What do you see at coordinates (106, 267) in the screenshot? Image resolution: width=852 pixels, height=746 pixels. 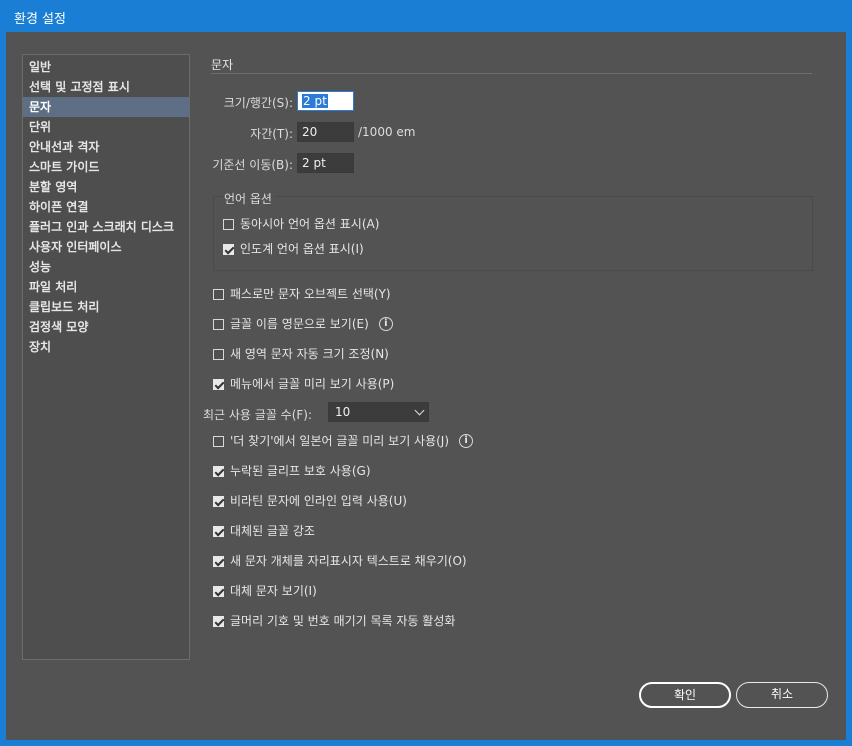 I see `sidebar-item-performance: 성능` at bounding box center [106, 267].